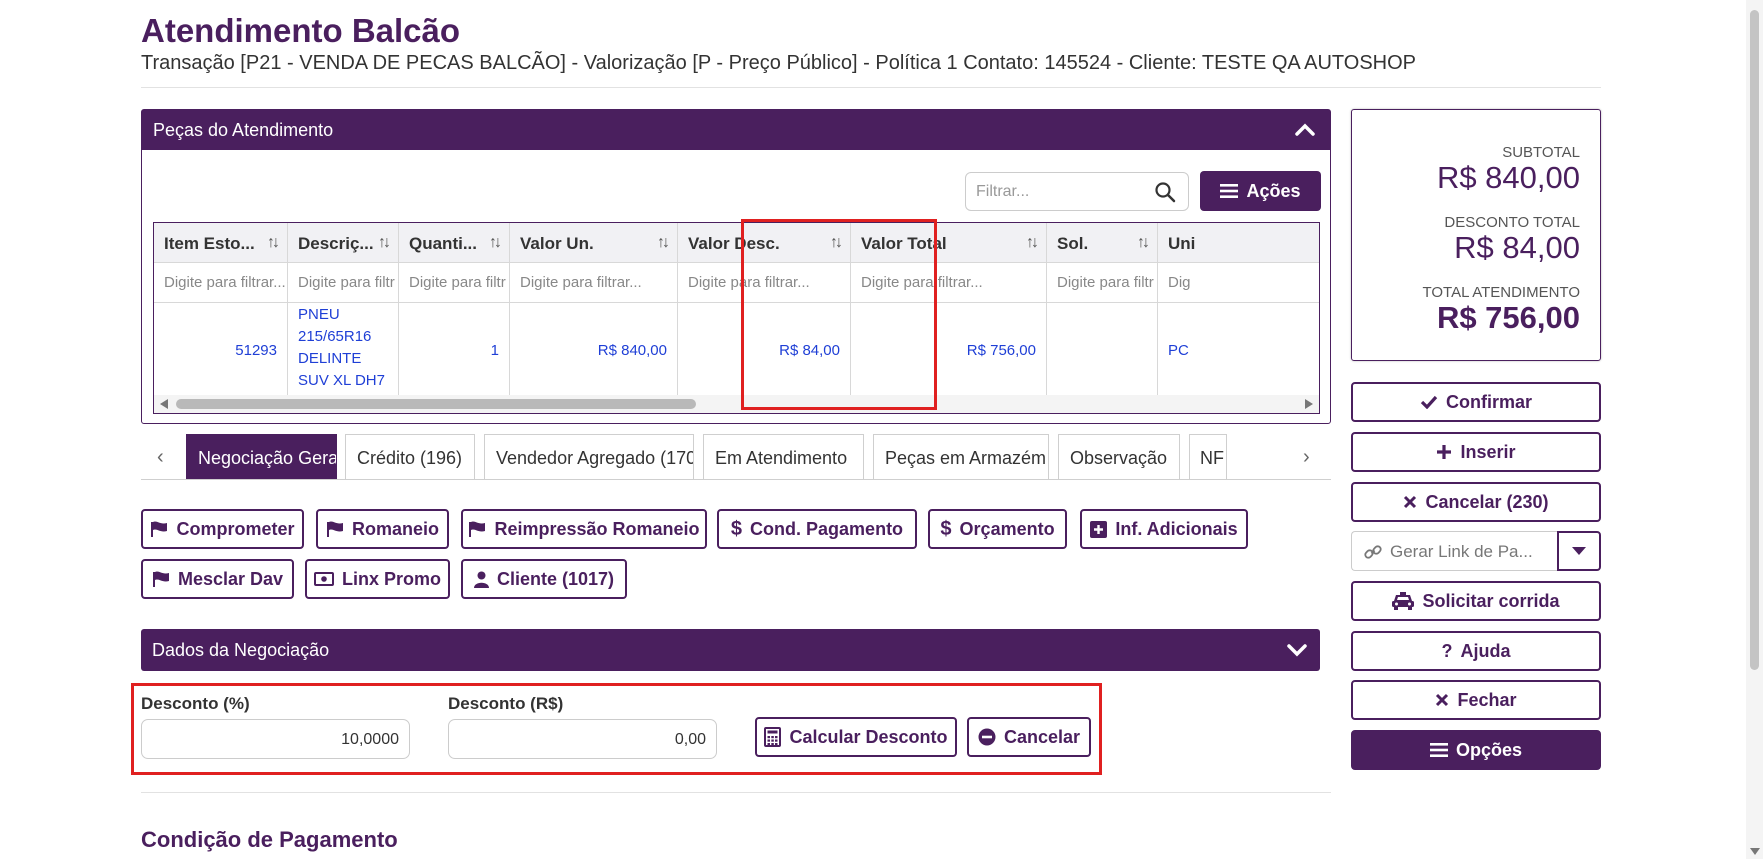 This screenshot has width=1763, height=859. I want to click on grid-cell: 51293, so click(220, 350).